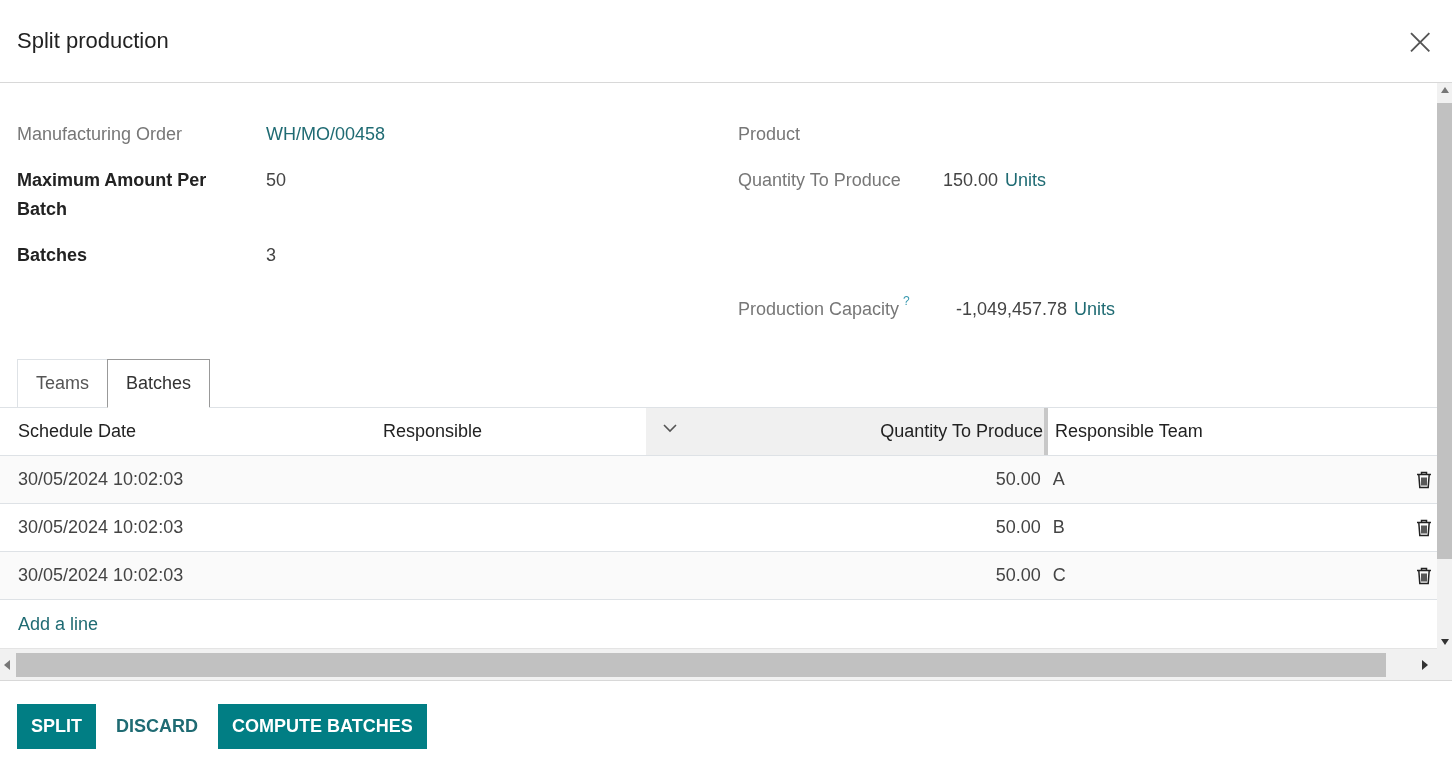 Image resolution: width=1452 pixels, height=769 pixels. What do you see at coordinates (961, 431) in the screenshot?
I see `column-header: Quantity To Produce` at bounding box center [961, 431].